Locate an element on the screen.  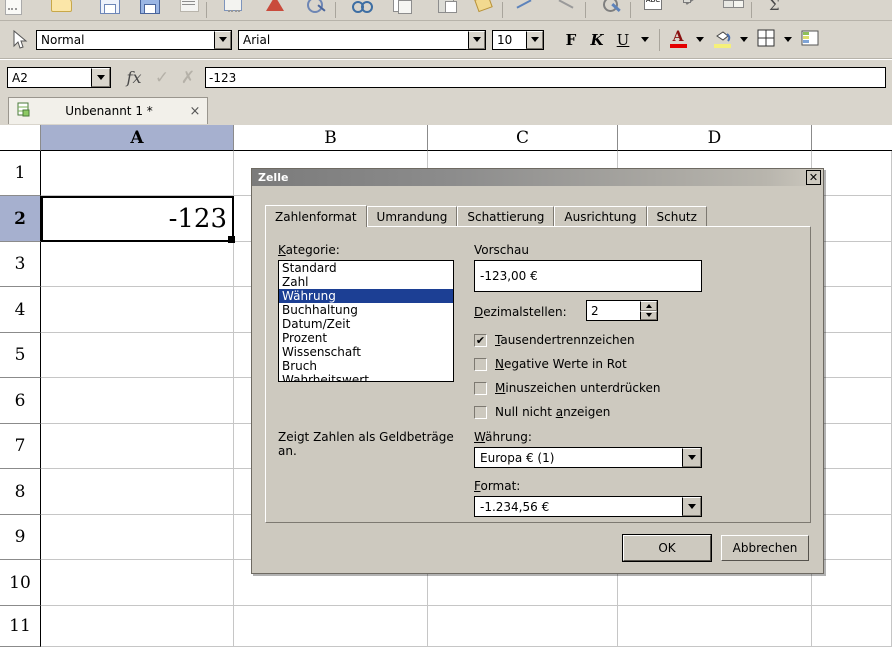
cell-e2 is located at coordinates (852, 219).